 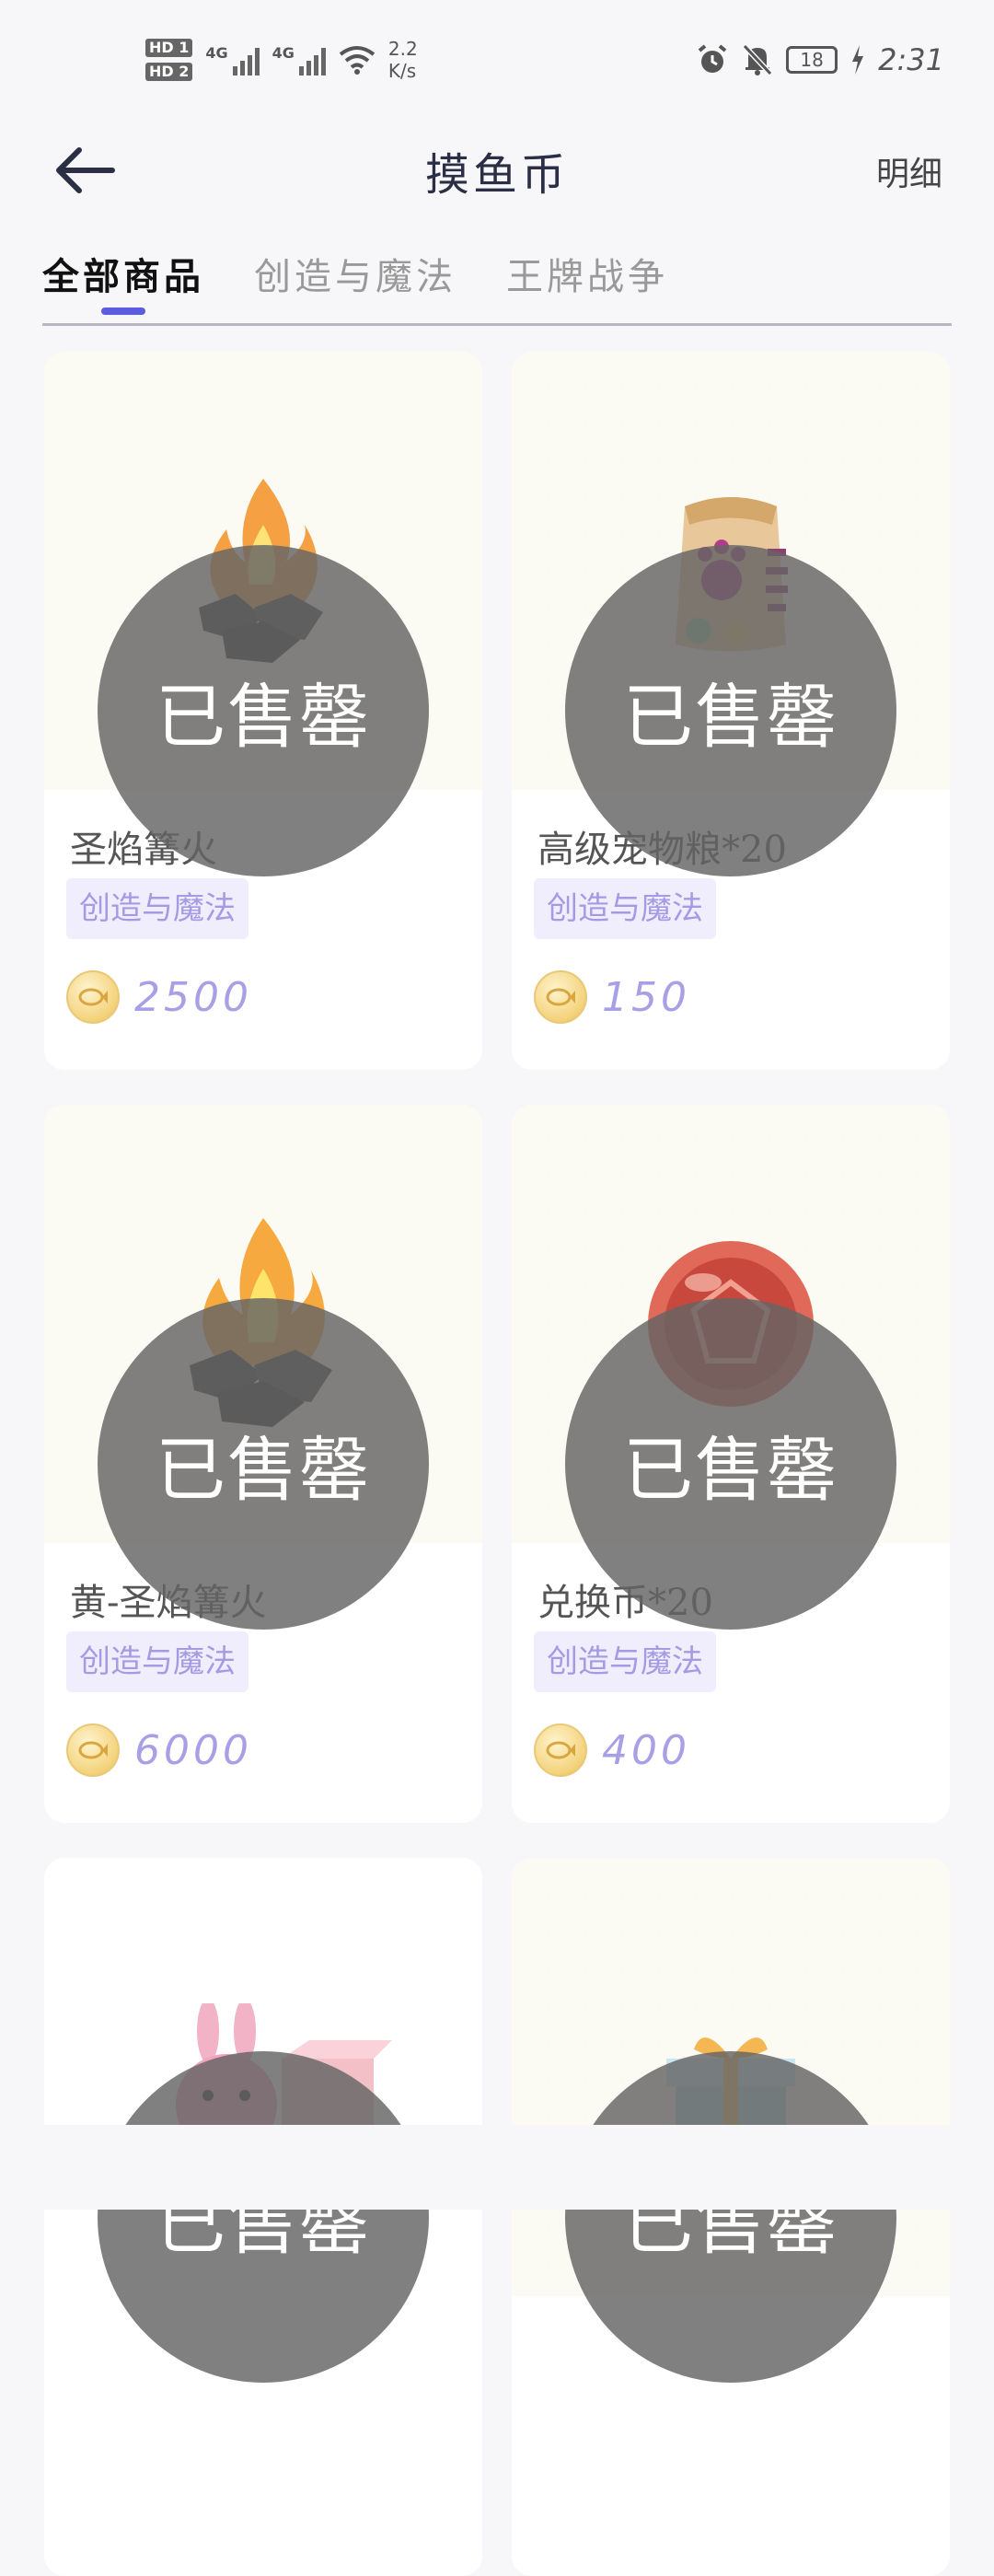 I want to click on product-price: 150, so click(x=646, y=997).